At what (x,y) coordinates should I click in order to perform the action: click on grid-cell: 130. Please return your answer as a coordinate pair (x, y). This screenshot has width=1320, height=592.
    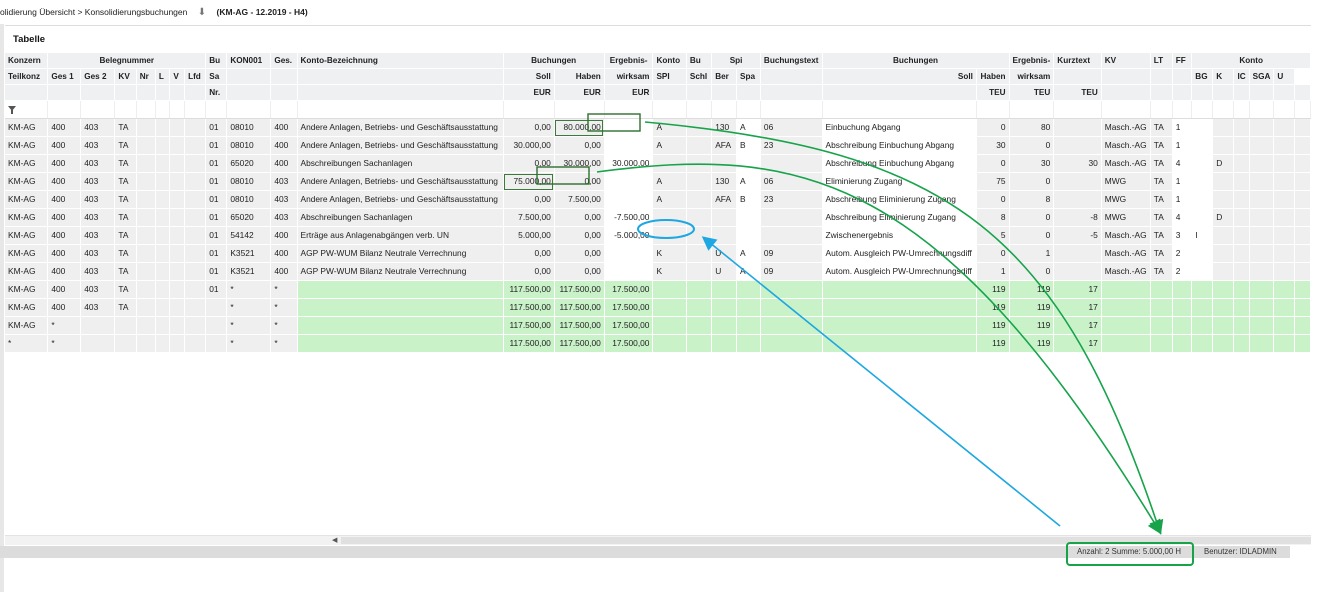
    Looking at the image, I should click on (724, 127).